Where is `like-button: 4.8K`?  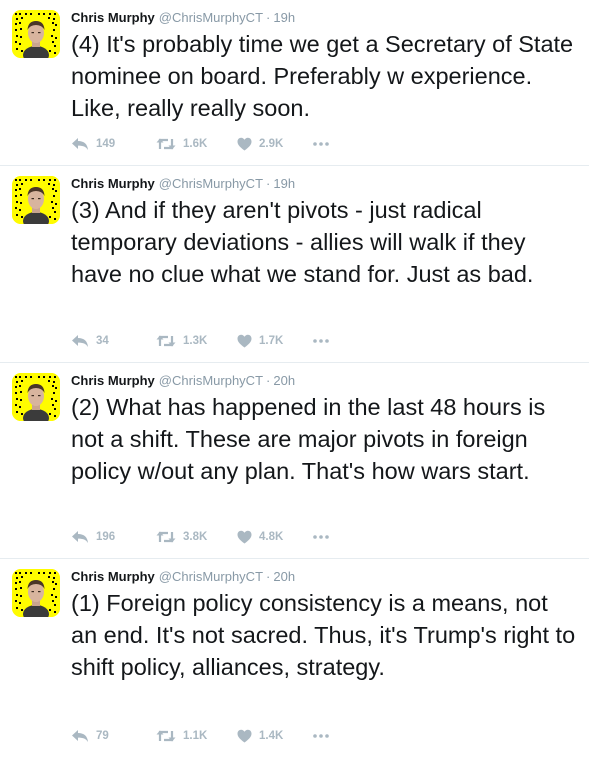 like-button: 4.8K is located at coordinates (275, 537).